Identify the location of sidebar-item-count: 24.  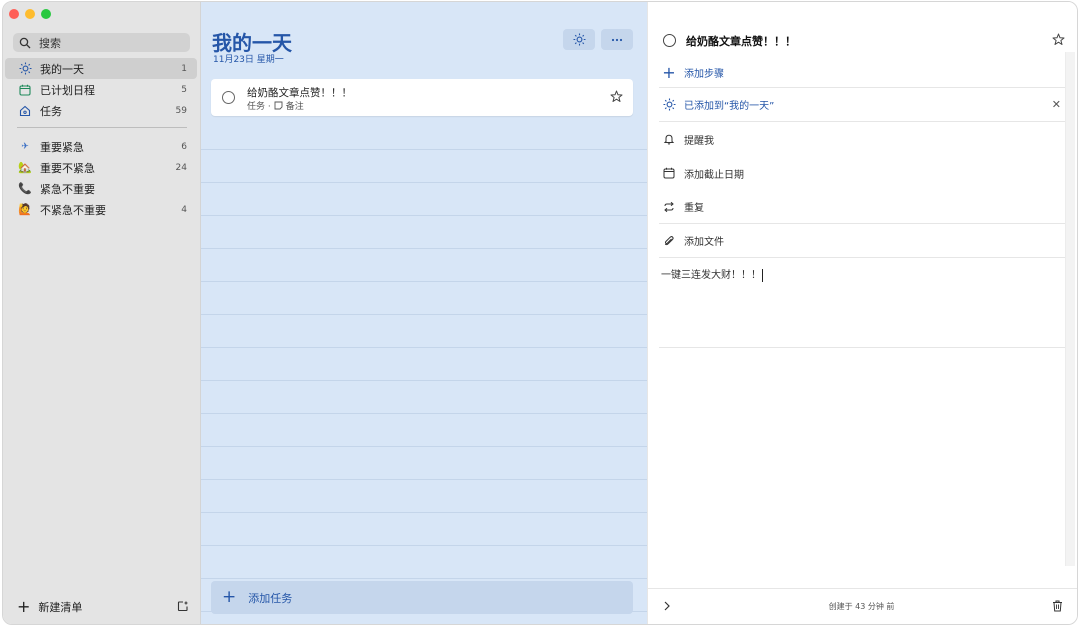
(181, 167).